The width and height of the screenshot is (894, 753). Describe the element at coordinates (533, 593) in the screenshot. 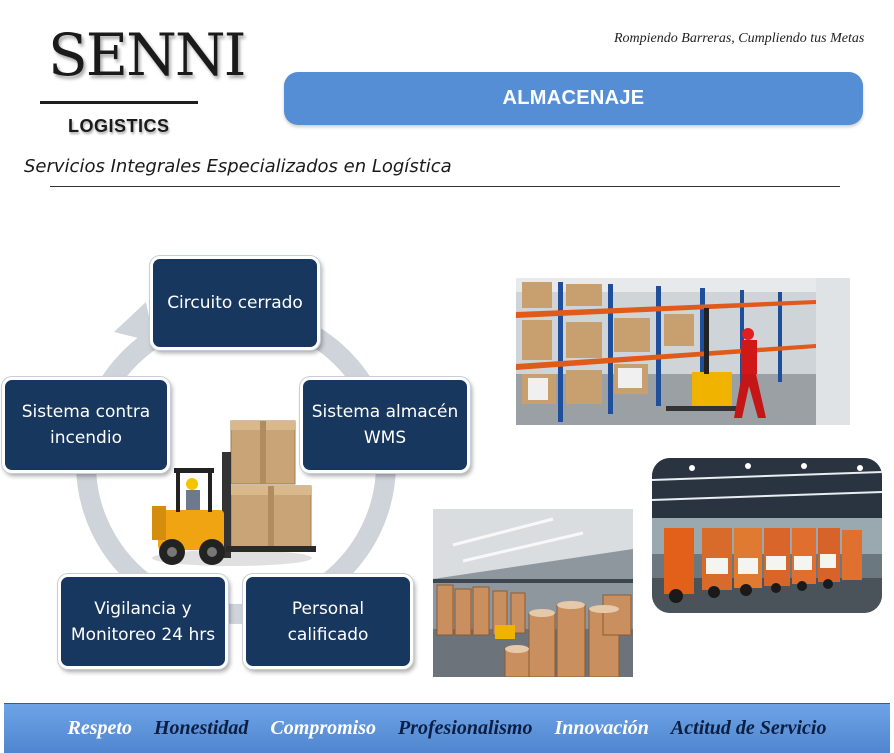

I see `paper-rolls-photo` at that location.